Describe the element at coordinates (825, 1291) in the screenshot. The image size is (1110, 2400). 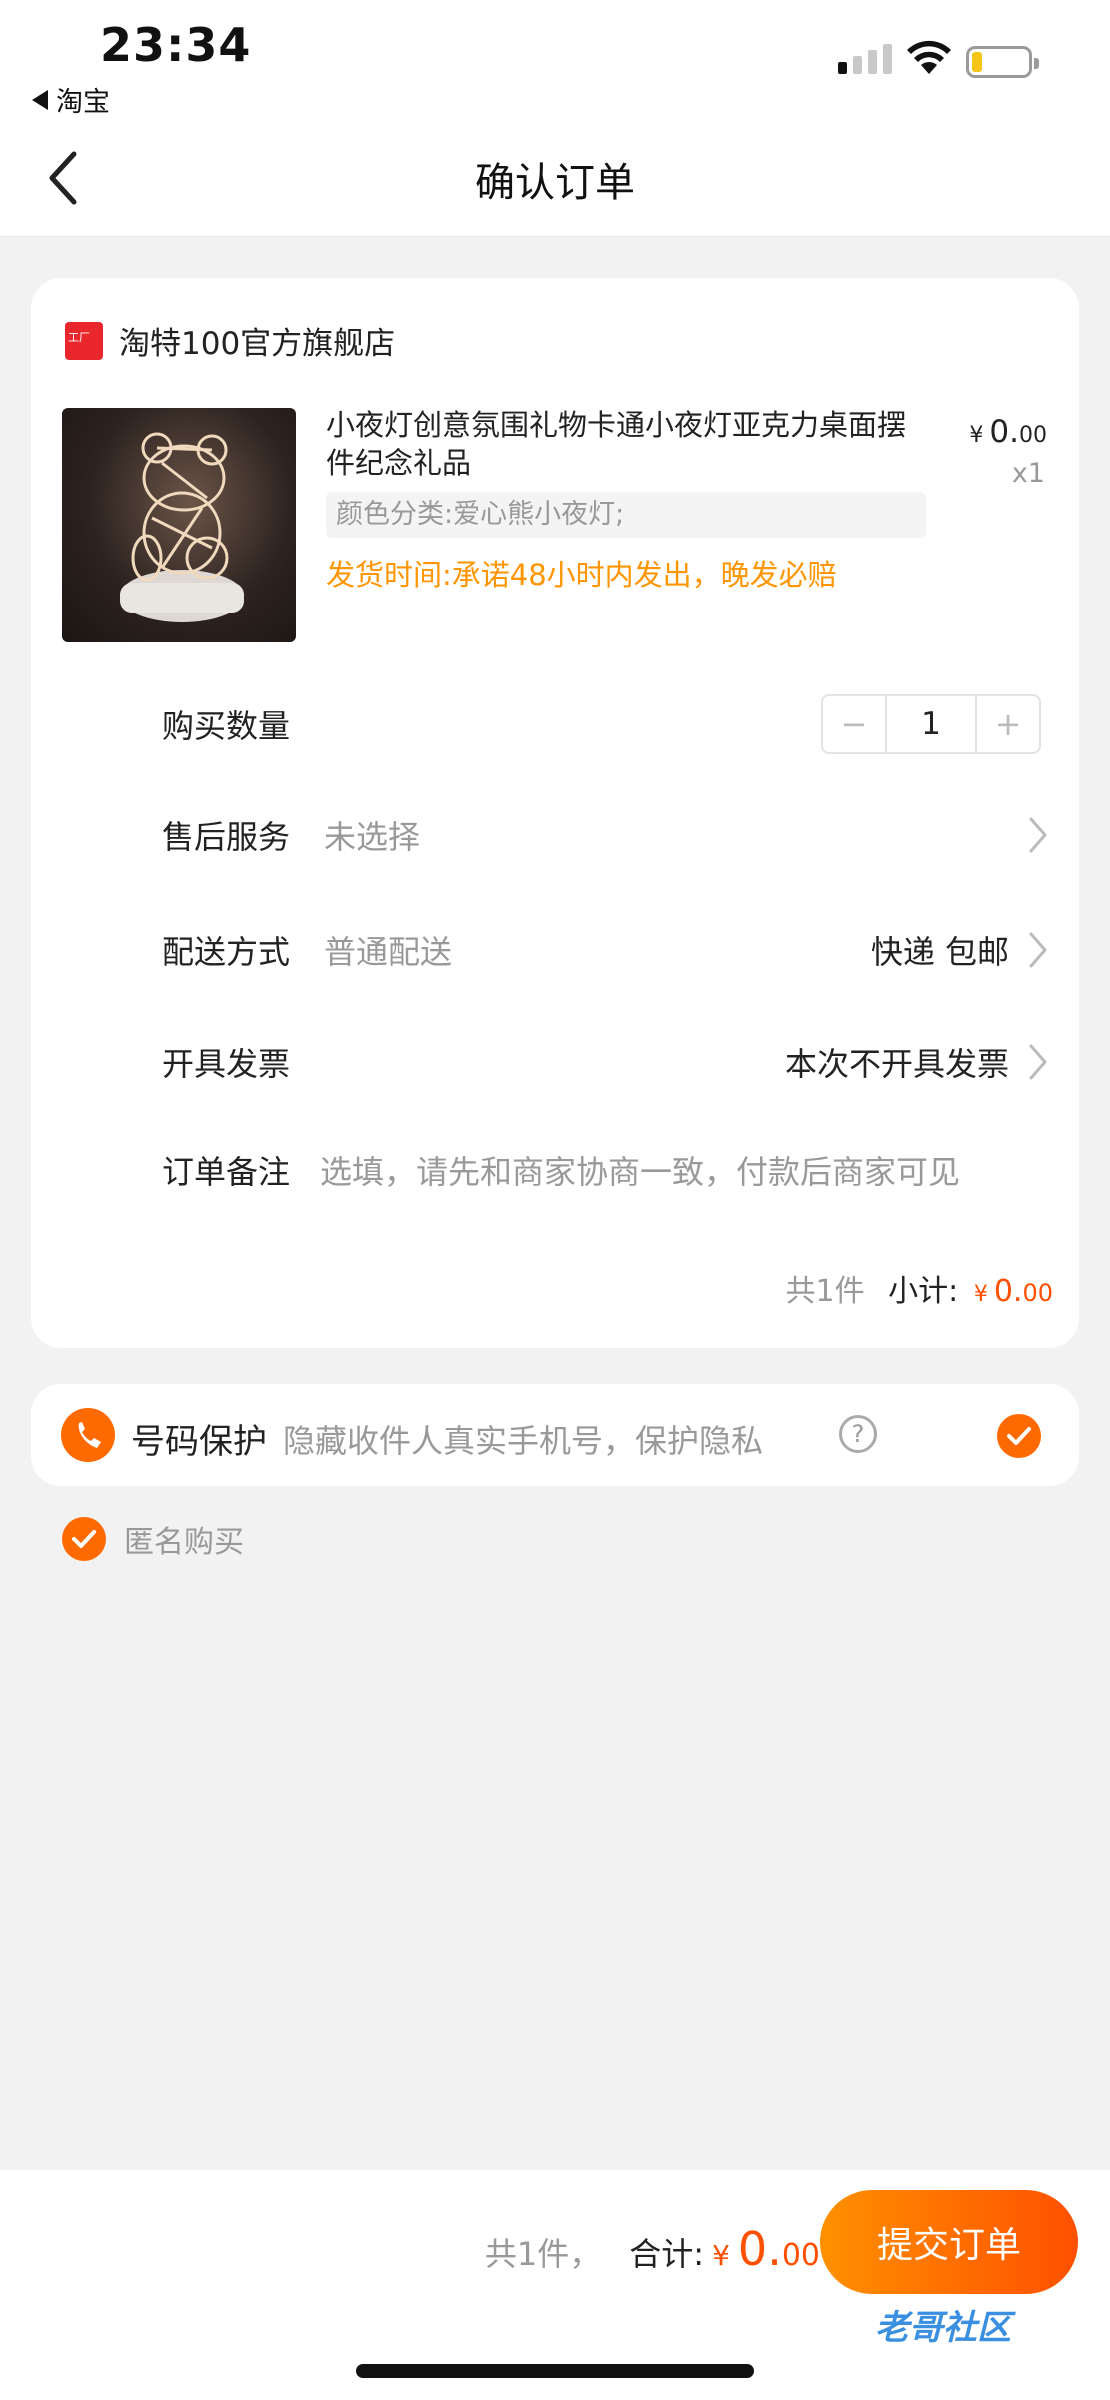
I see `subtotal-count: 共1件` at that location.